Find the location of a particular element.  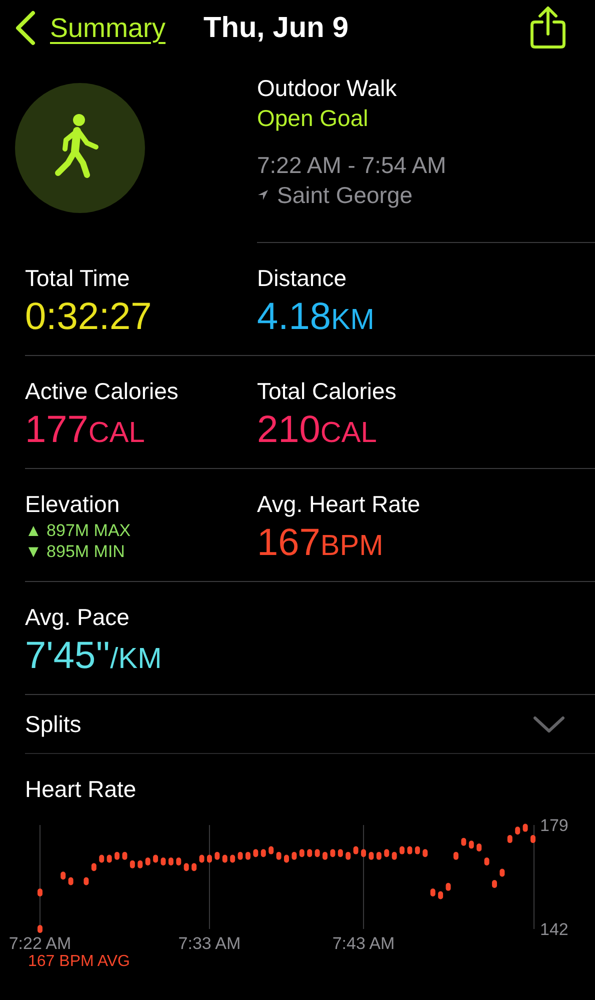

time-axis-label: 7:43 AM is located at coordinates (363, 943).